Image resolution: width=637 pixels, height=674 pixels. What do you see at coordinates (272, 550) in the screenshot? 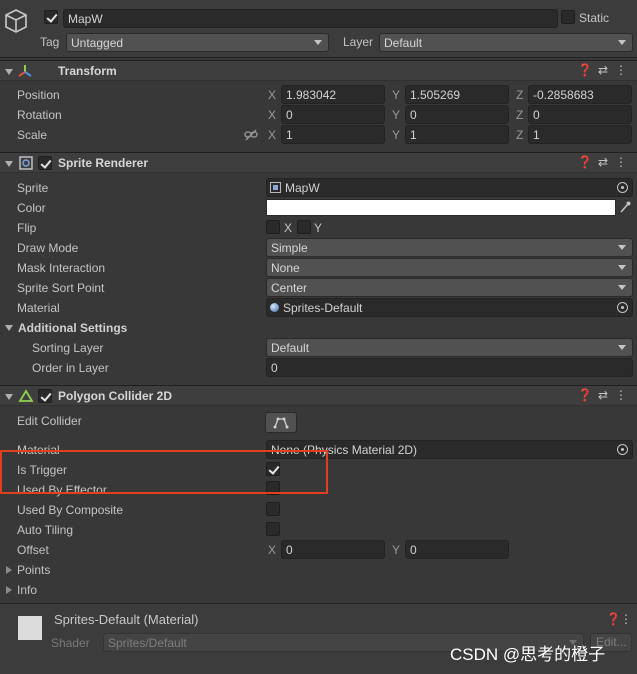
I see `offset-x-axis: X` at bounding box center [272, 550].